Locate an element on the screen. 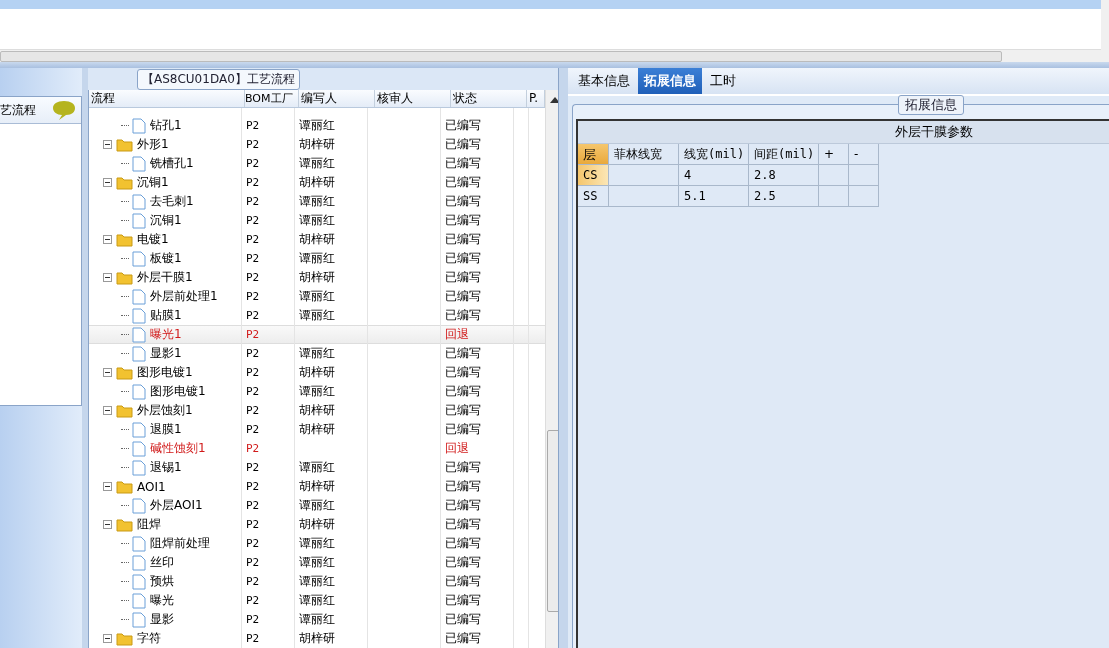 This screenshot has height=648, width=1109. tree-row: 预烘 P2 谭丽红 已编写 is located at coordinates (317, 581).